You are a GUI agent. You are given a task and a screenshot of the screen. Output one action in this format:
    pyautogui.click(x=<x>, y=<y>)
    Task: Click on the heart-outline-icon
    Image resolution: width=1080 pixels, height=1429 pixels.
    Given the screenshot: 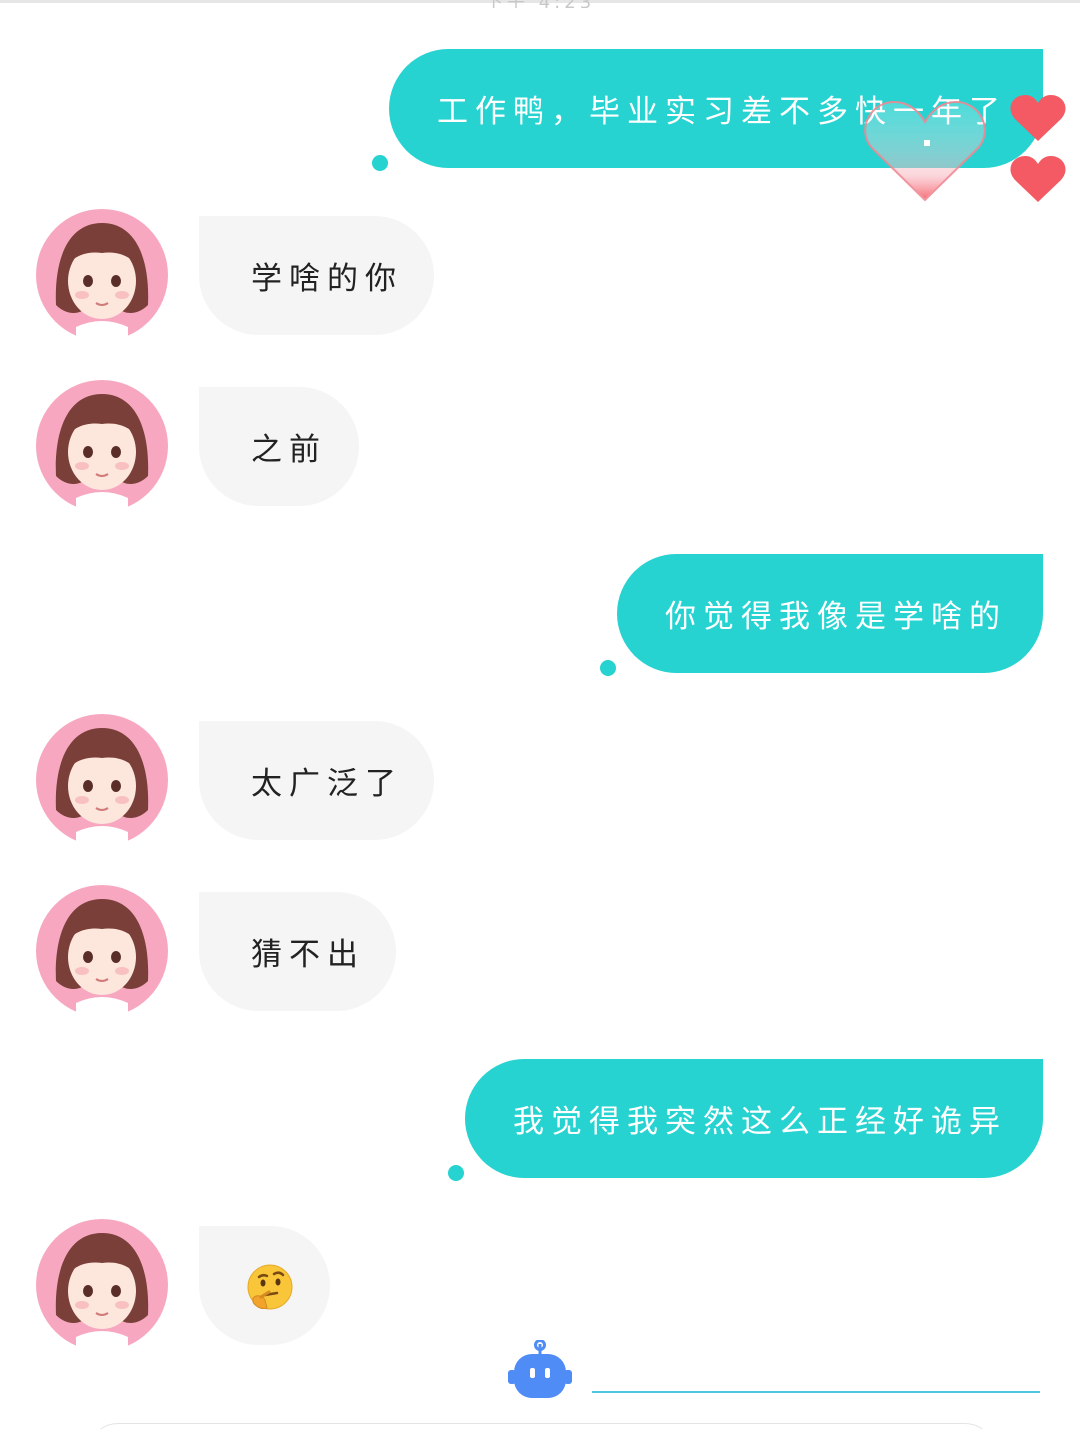 What is the action you would take?
    pyautogui.click(x=925, y=151)
    